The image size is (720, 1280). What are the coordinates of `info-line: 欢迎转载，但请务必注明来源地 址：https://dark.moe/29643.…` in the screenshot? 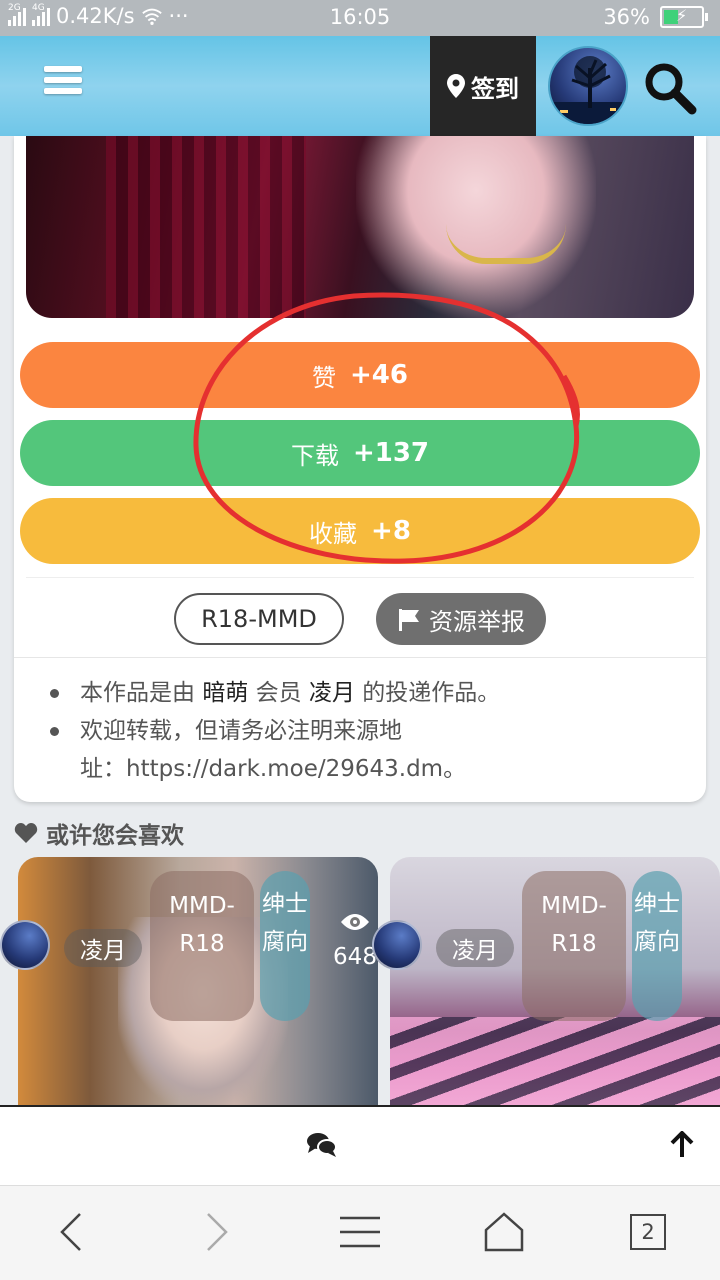 It's located at (360, 750).